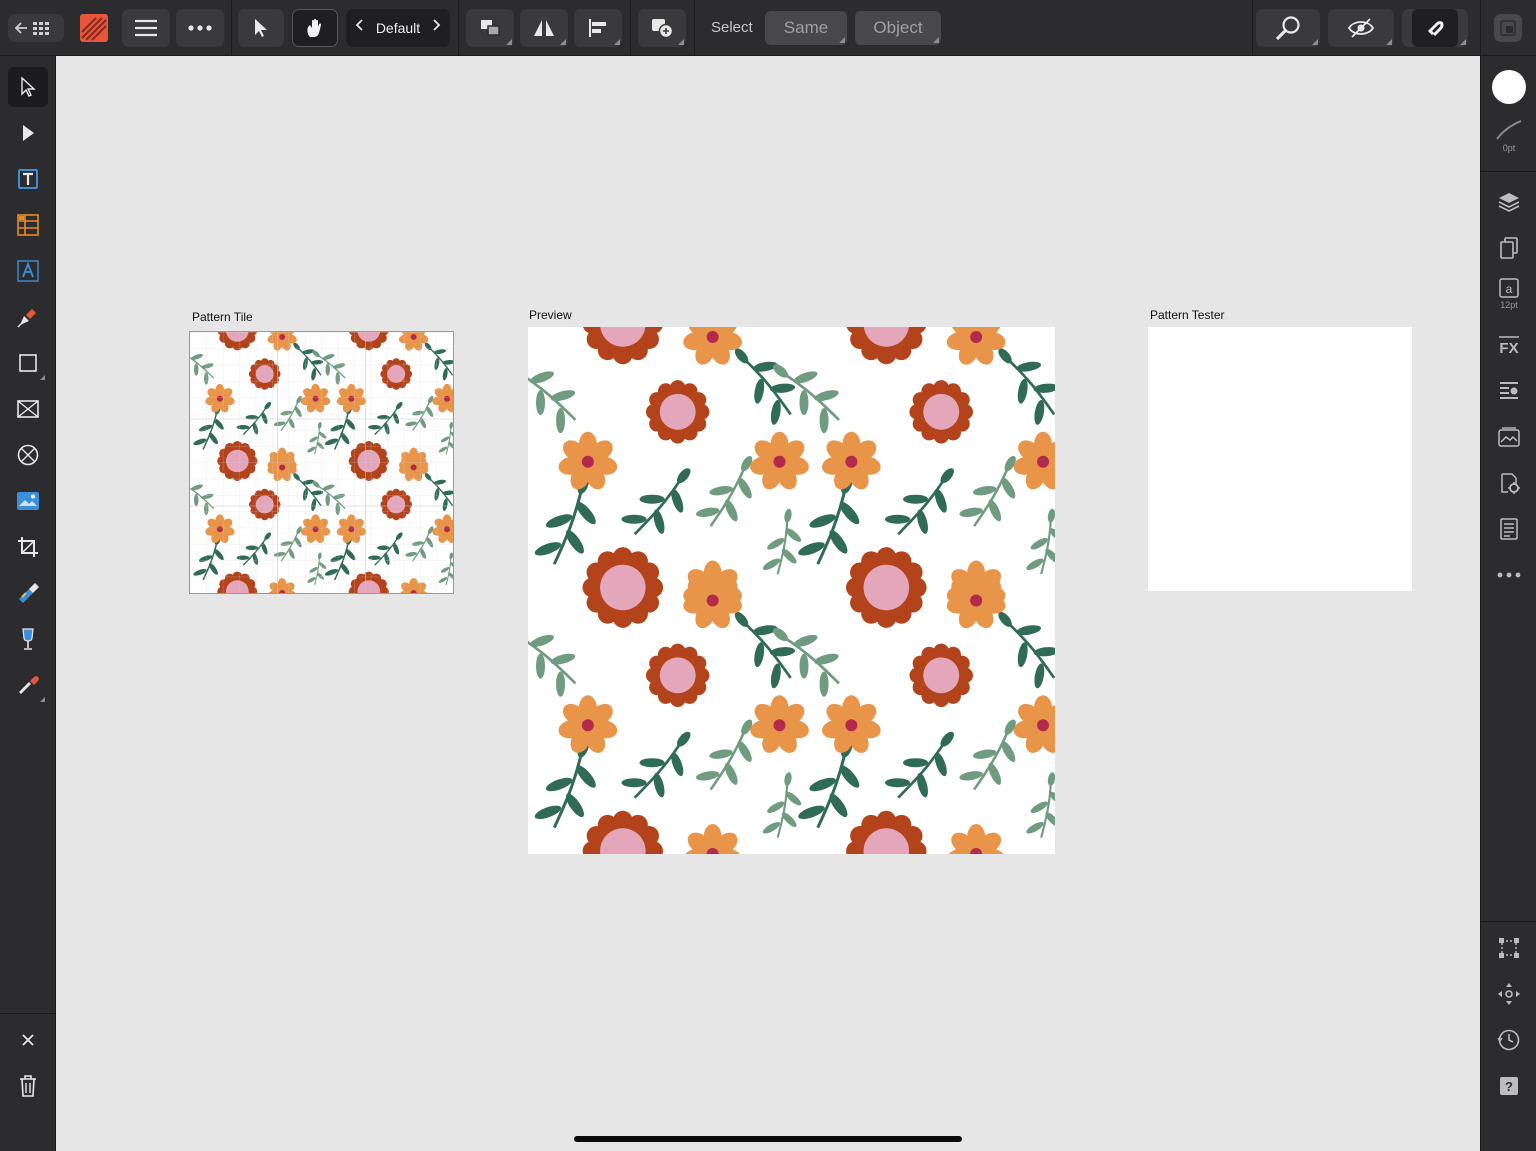 The width and height of the screenshot is (1536, 1151). Describe the element at coordinates (1361, 28) in the screenshot. I see `view-mode-button` at that location.